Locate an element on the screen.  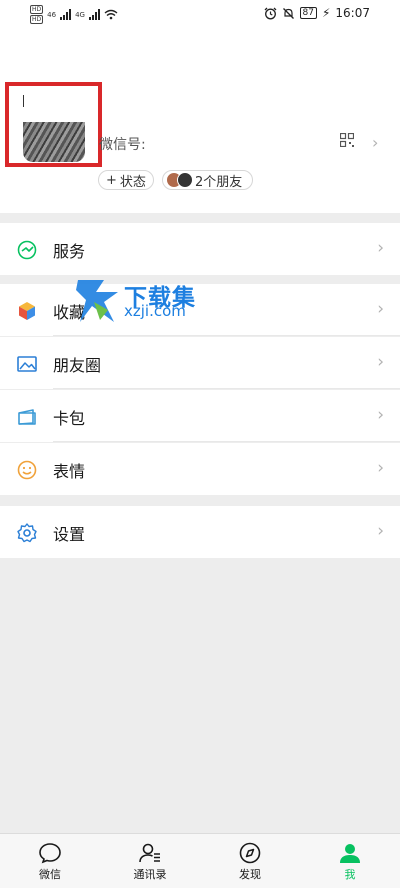
tab-discover: 发现 is located at coordinates (250, 862).